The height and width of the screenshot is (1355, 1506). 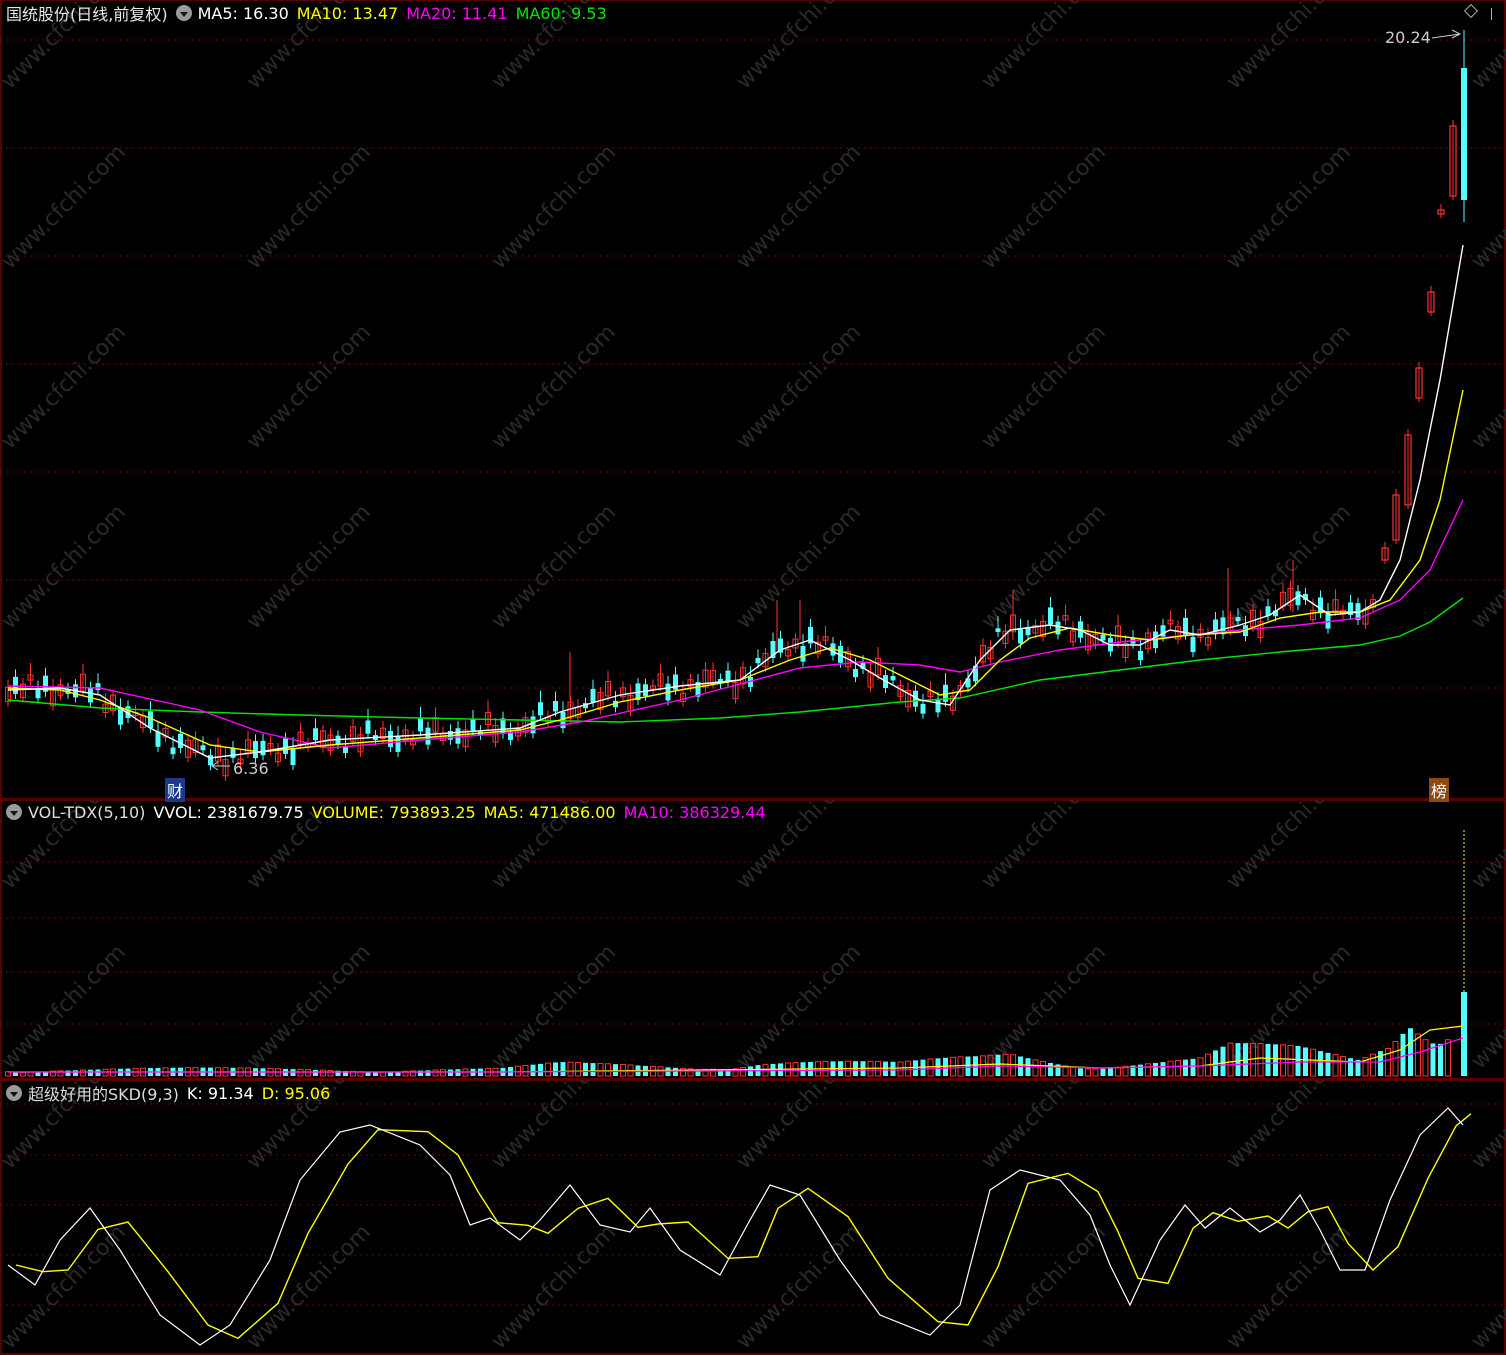 I want to click on high-price-label: 20.24, so click(x=1408, y=37).